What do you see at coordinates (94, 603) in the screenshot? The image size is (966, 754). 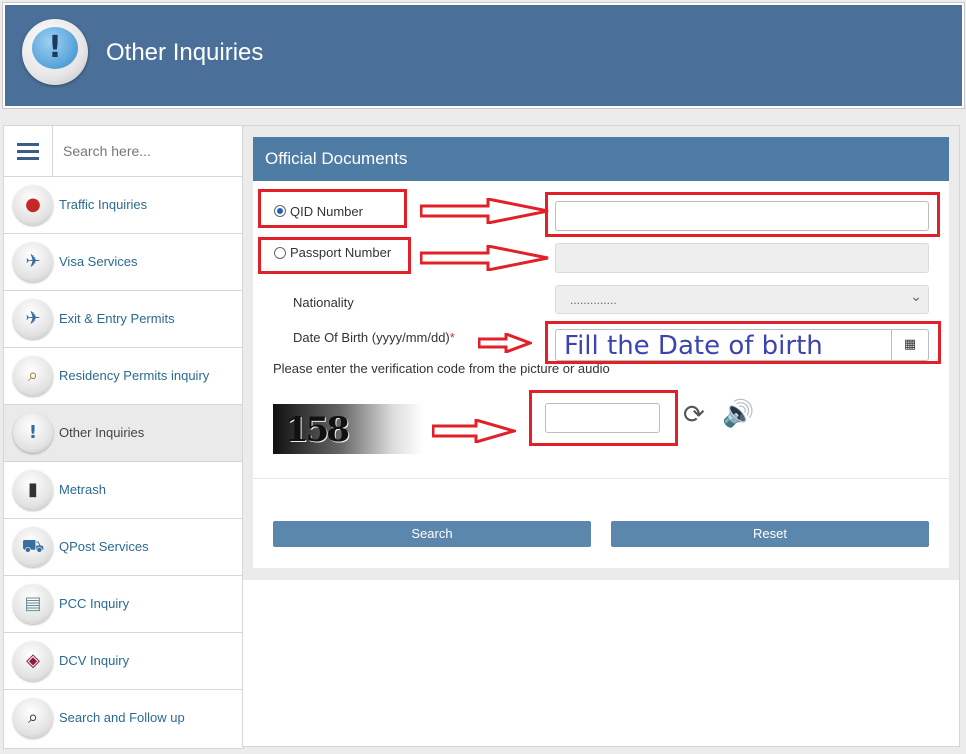 I see `sidebar-item-label: PCC Inquiry` at bounding box center [94, 603].